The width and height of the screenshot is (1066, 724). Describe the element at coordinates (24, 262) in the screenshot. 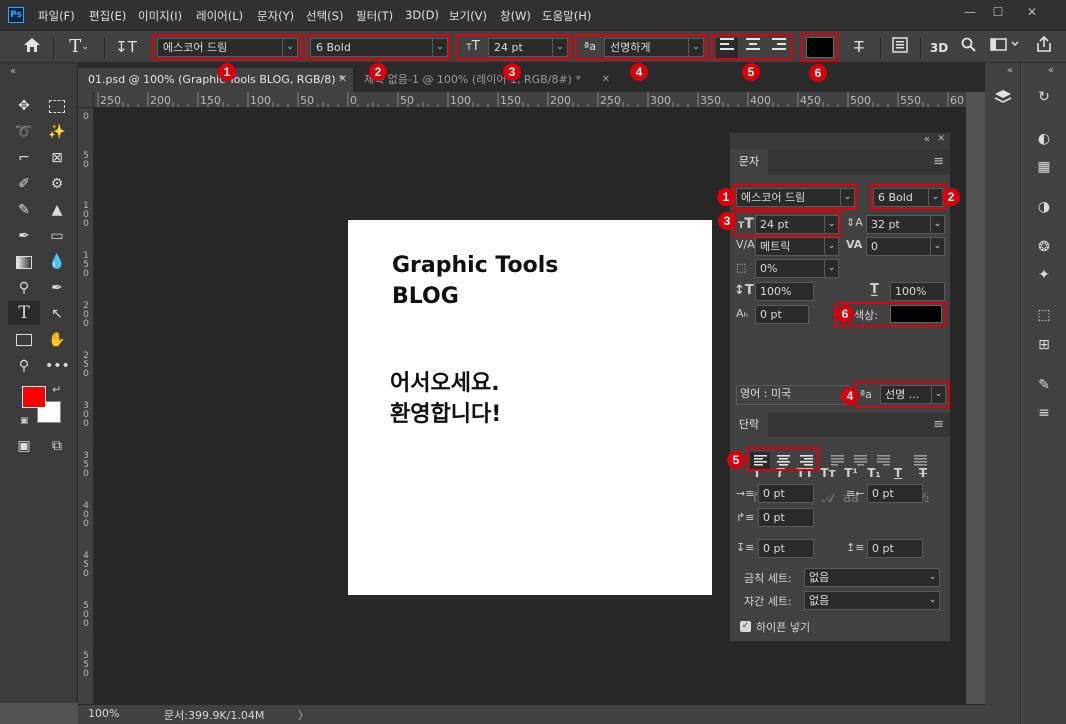

I see `gradient-tool-icon` at that location.